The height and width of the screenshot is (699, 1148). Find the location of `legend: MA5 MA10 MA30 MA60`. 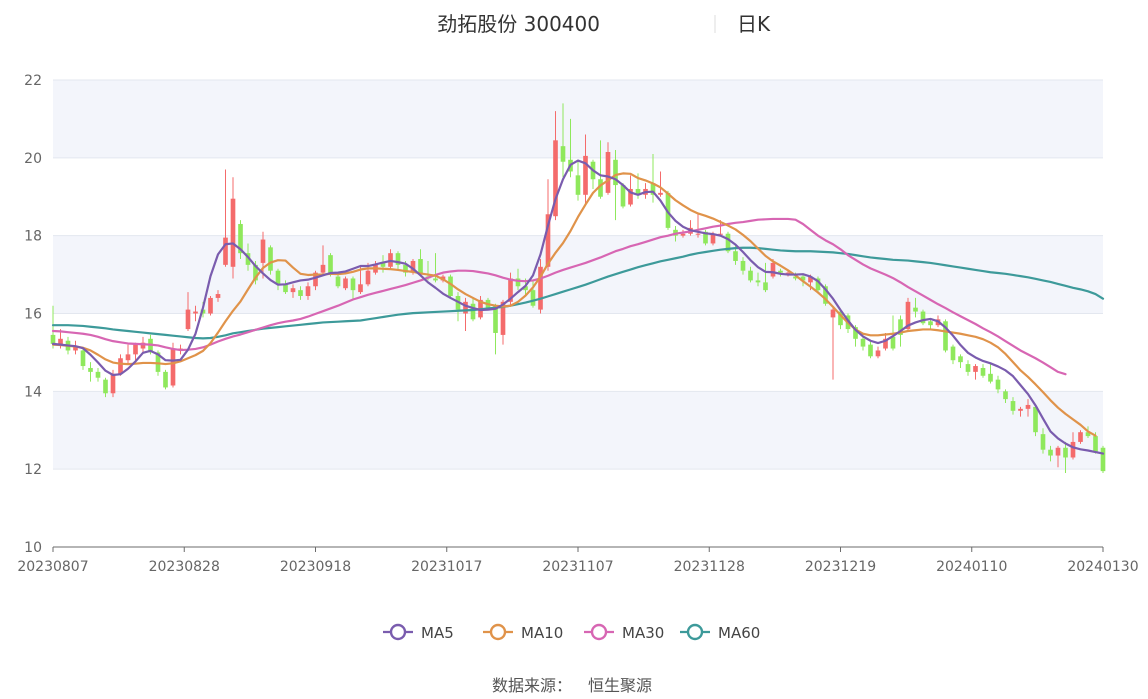

legend: MA5 MA10 MA30 MA60 is located at coordinates (571, 632).